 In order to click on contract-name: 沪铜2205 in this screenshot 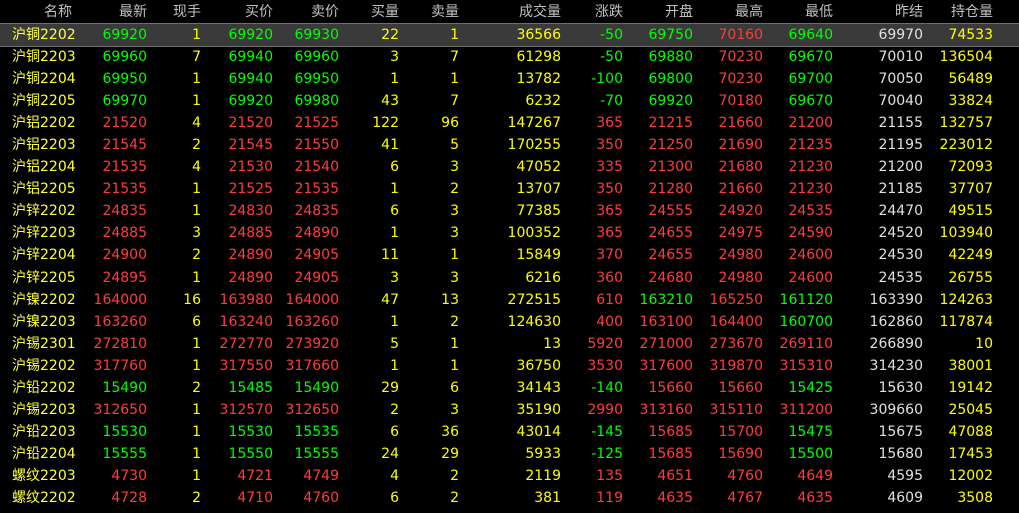, I will do `click(44, 101)`.